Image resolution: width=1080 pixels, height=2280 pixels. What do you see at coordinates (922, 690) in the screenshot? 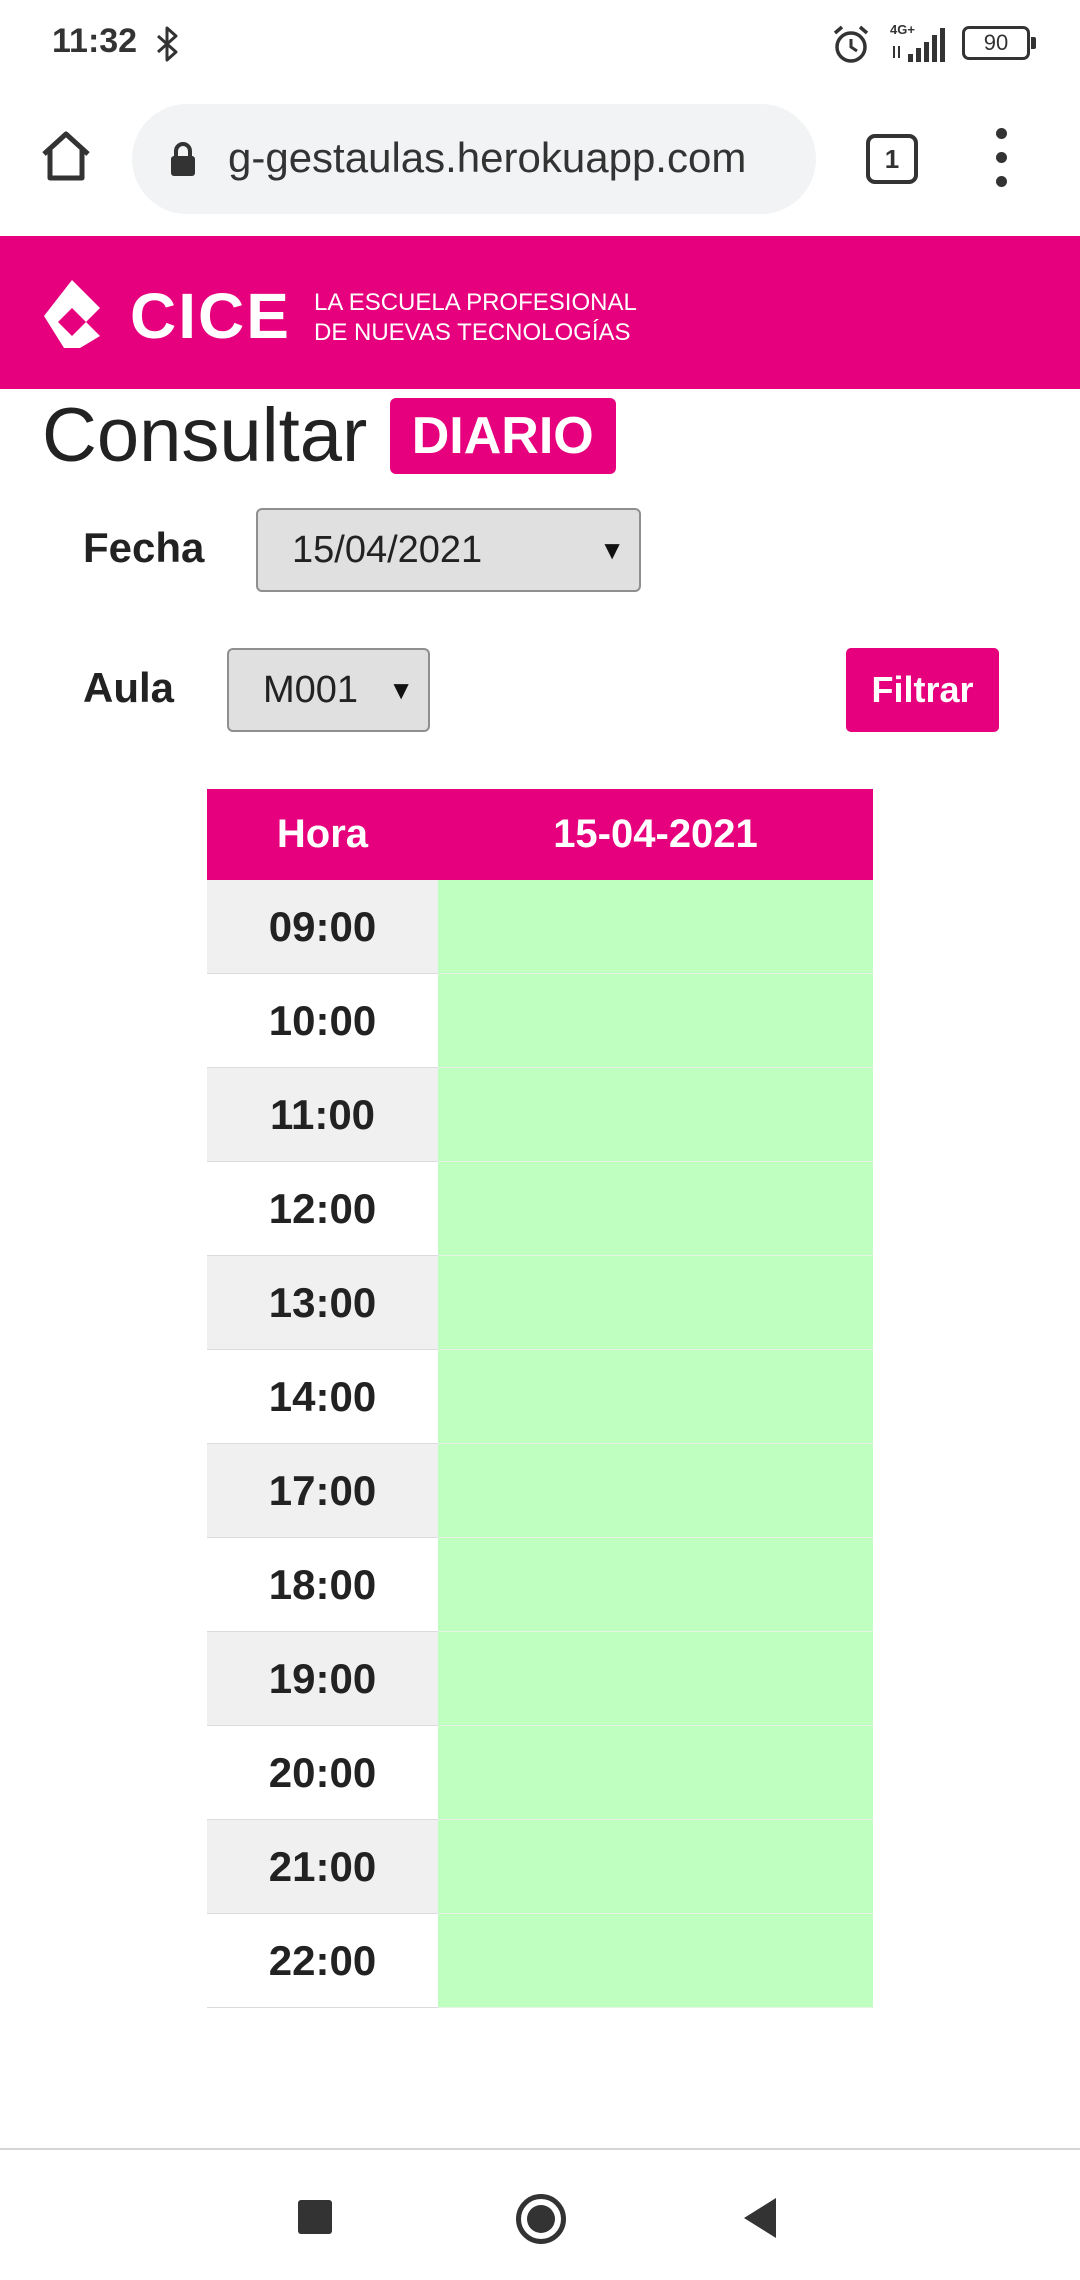
I see `filter-button: Filtrar` at bounding box center [922, 690].